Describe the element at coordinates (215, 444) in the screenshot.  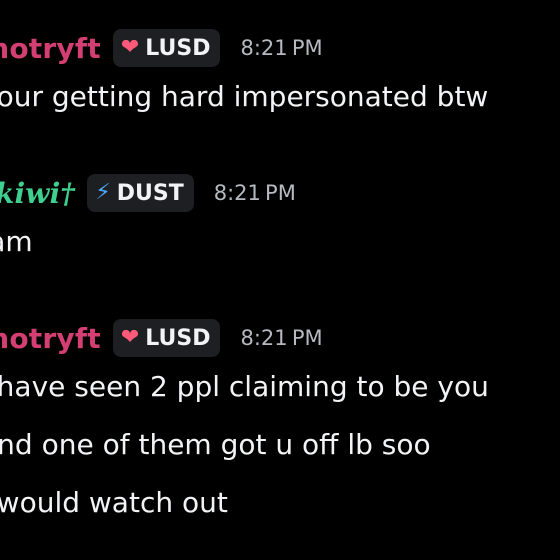
I see `message-text: and one of them got u off lb soo` at that location.